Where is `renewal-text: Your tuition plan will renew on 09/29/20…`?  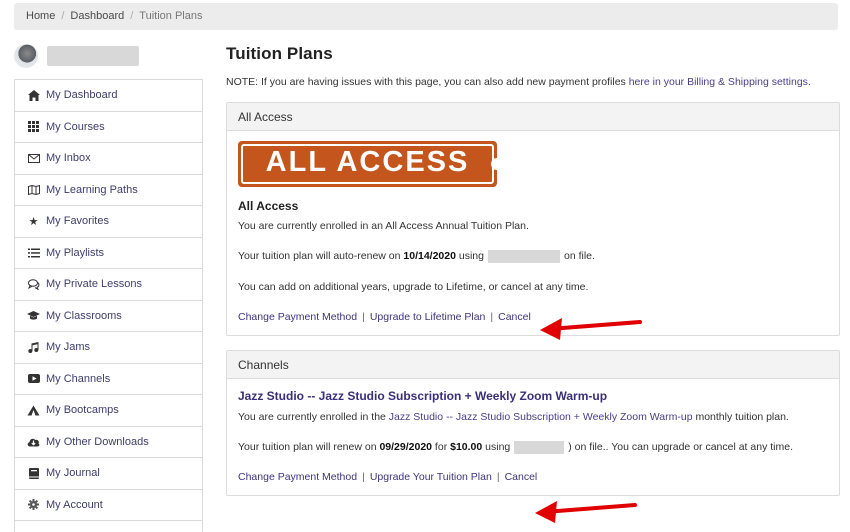 renewal-text: Your tuition plan will renew on 09/29/20… is located at coordinates (533, 447).